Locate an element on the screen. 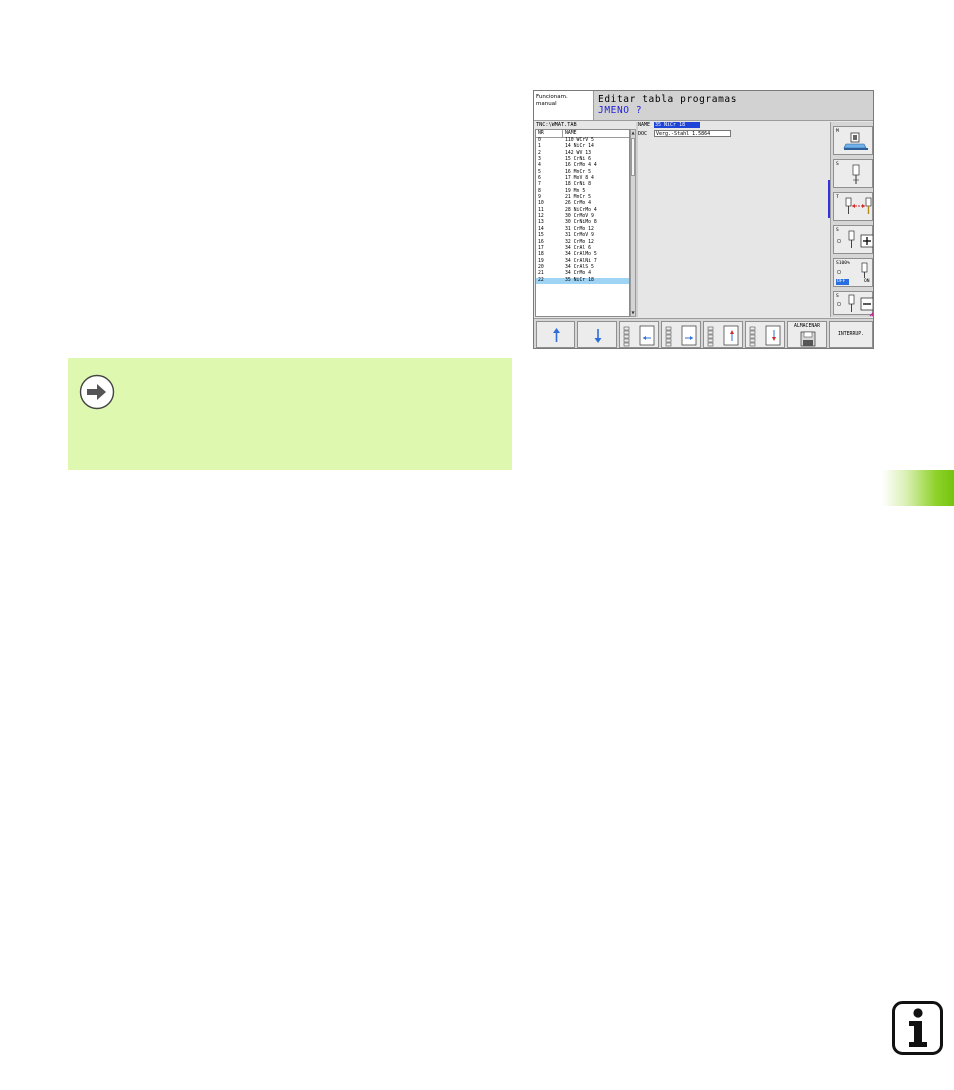 The width and height of the screenshot is (954, 1090). page-down-icon is located at coordinates (765, 336).